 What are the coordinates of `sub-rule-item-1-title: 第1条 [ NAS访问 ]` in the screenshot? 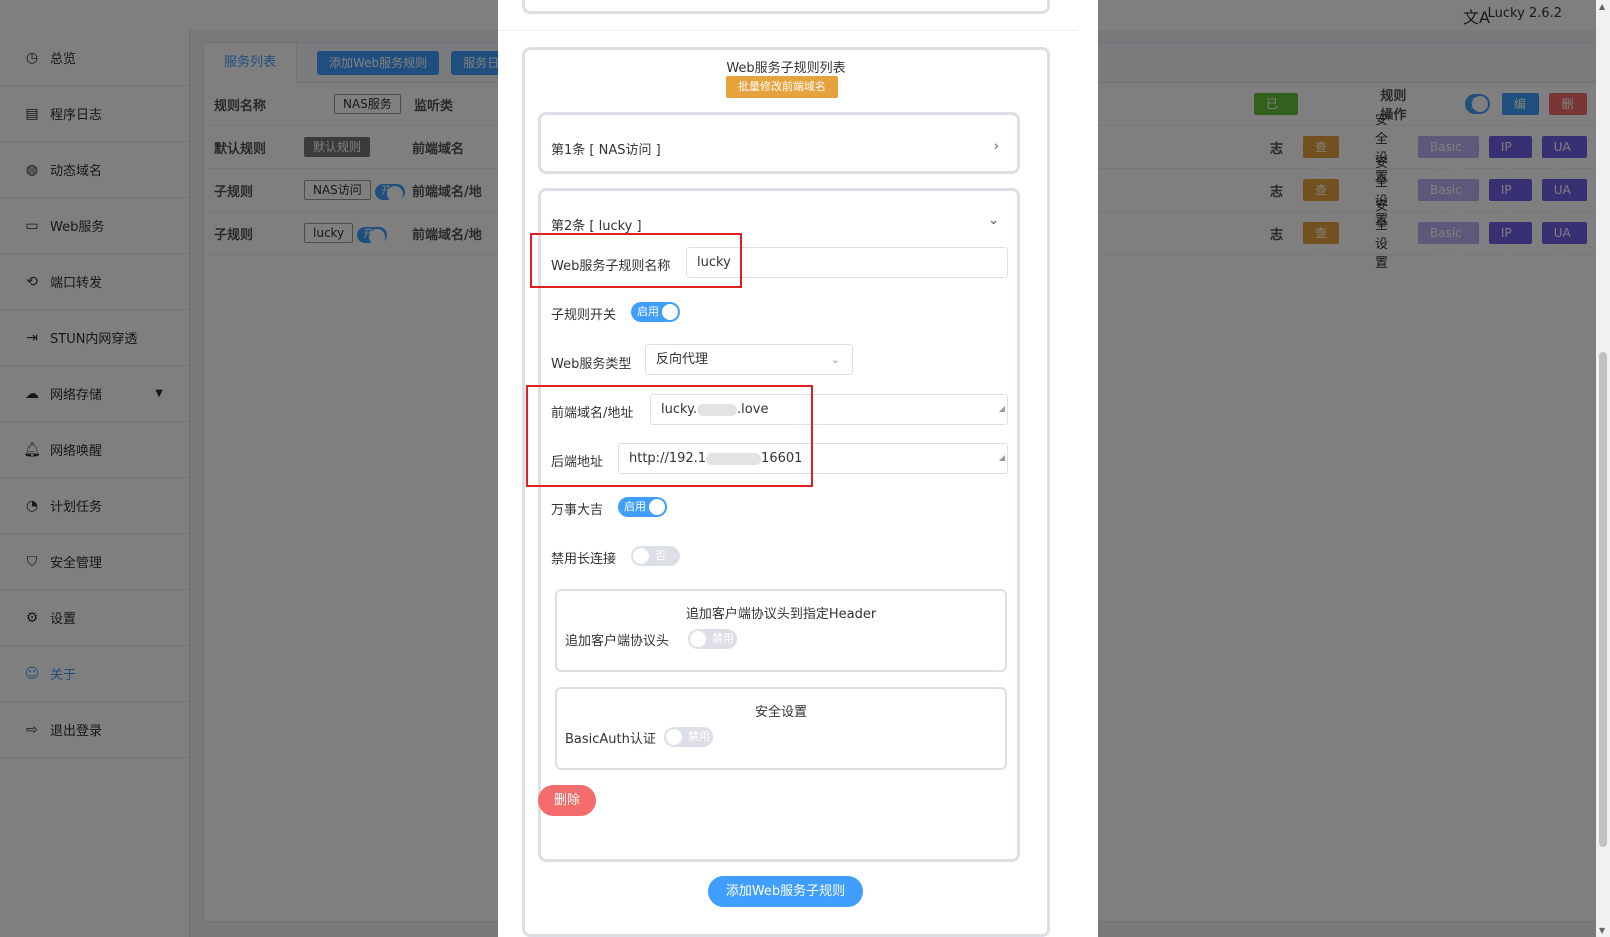 It's located at (606, 150).